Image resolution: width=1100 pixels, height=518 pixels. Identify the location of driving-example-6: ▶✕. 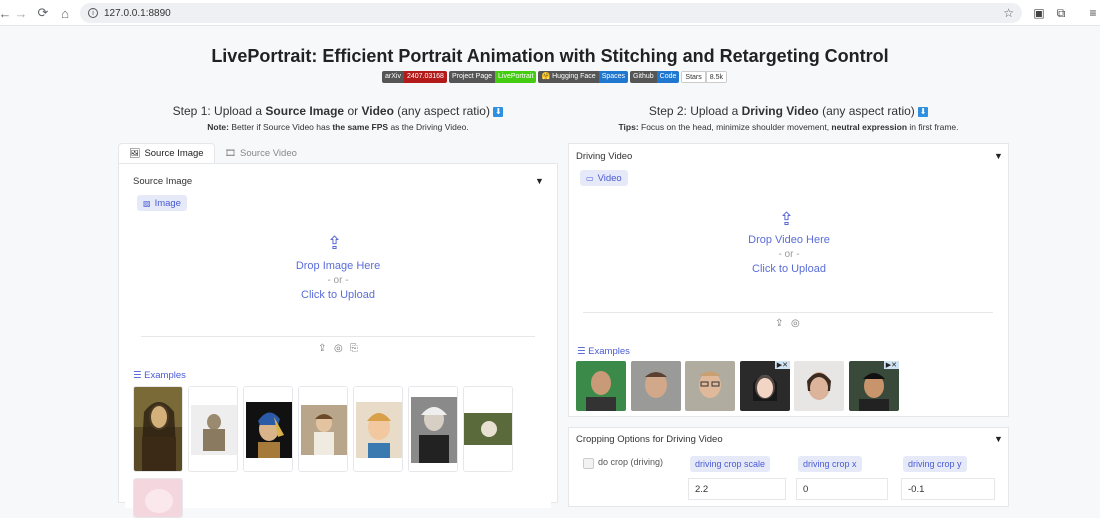
(874, 386).